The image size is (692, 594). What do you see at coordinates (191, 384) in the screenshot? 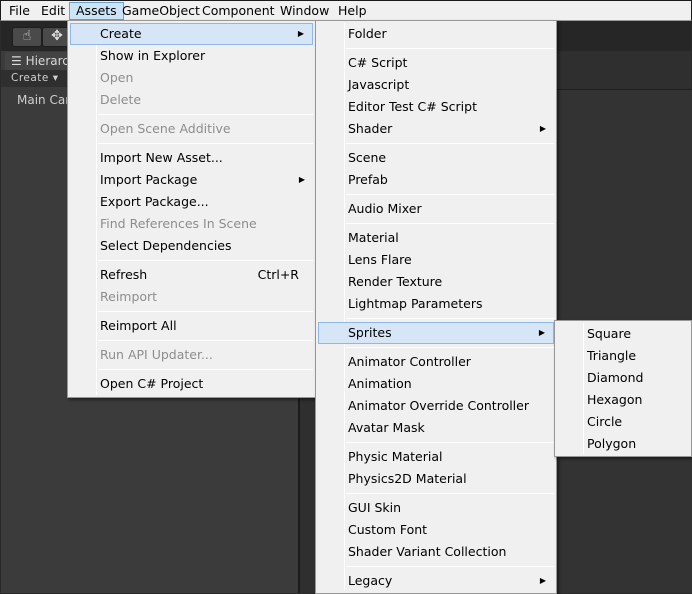
I see `menu-item-open-csharp-project: Open C# Project` at bounding box center [191, 384].